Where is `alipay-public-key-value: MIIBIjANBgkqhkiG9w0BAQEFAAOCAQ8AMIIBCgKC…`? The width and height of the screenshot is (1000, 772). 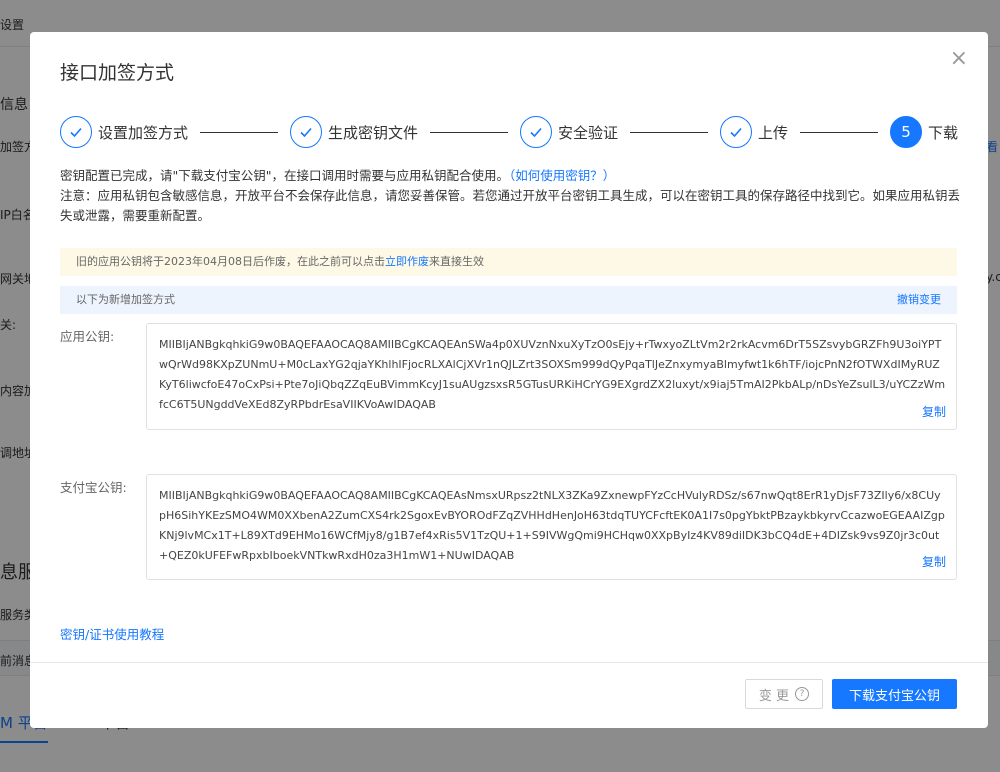
alipay-public-key-value: MIIBIjANBgkqhkiG9w0BAQEFAAOCAQ8AMIIBCgKC… is located at coordinates (552, 525).